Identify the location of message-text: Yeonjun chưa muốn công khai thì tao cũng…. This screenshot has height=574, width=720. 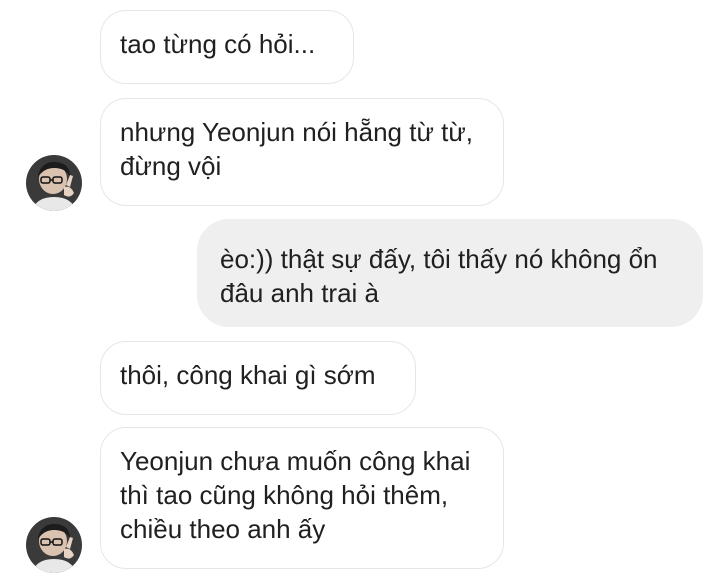
(295, 495).